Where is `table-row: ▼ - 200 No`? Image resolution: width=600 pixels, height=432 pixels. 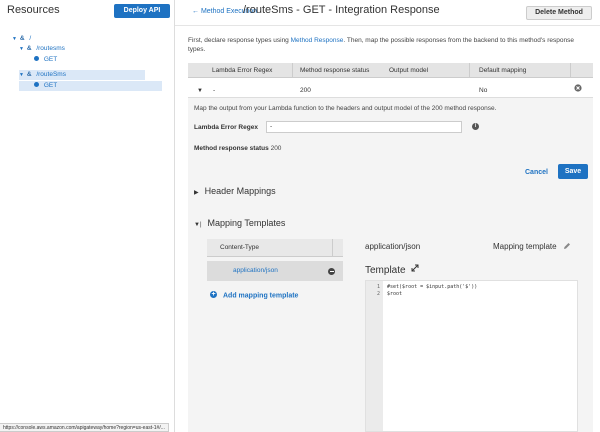
table-row: ▼ - 200 No is located at coordinates (390, 91).